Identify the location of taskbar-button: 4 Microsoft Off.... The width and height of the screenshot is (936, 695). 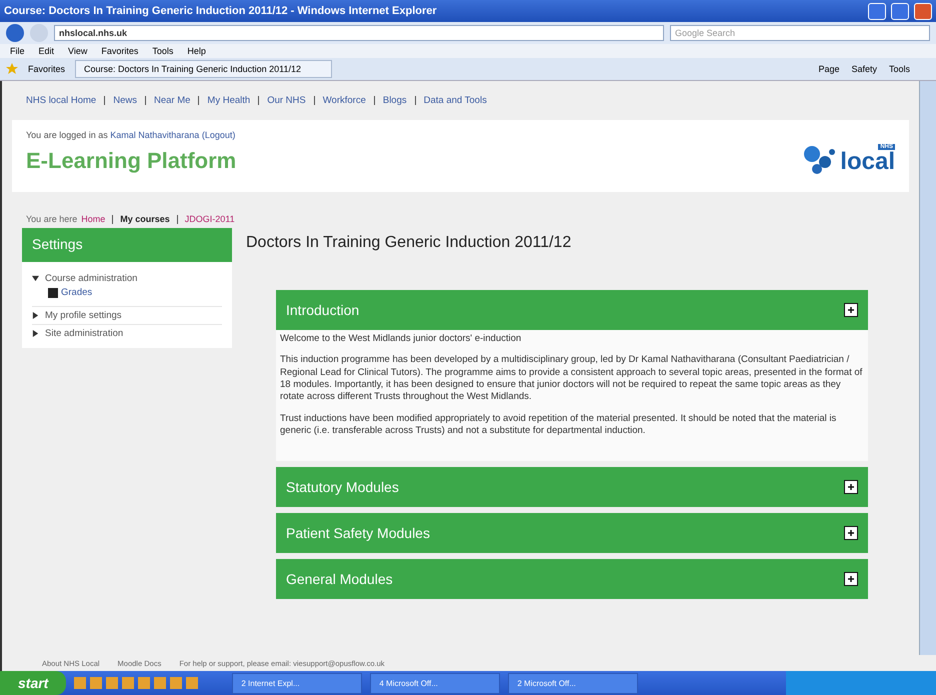
(435, 683).